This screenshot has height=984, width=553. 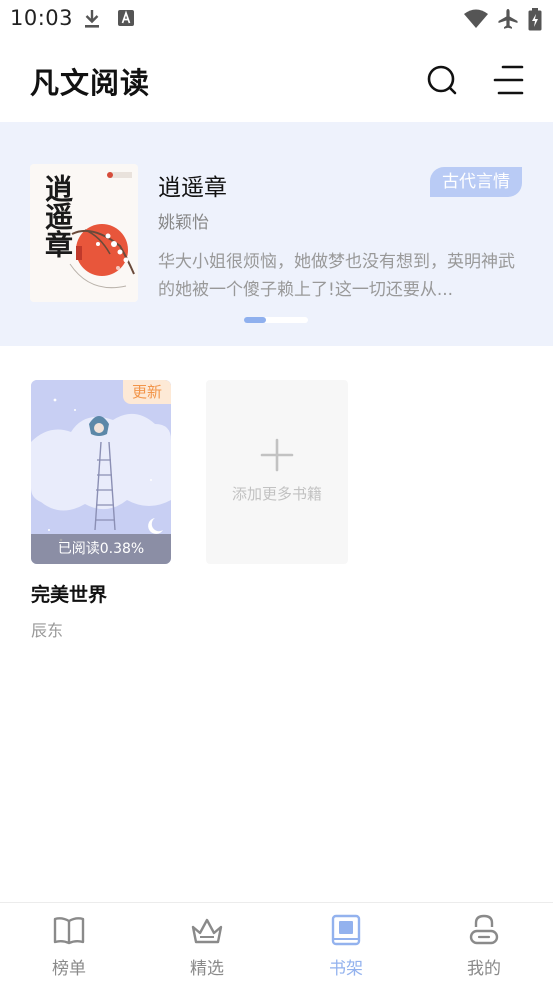 I want to click on airplane-icon, so click(x=508, y=19).